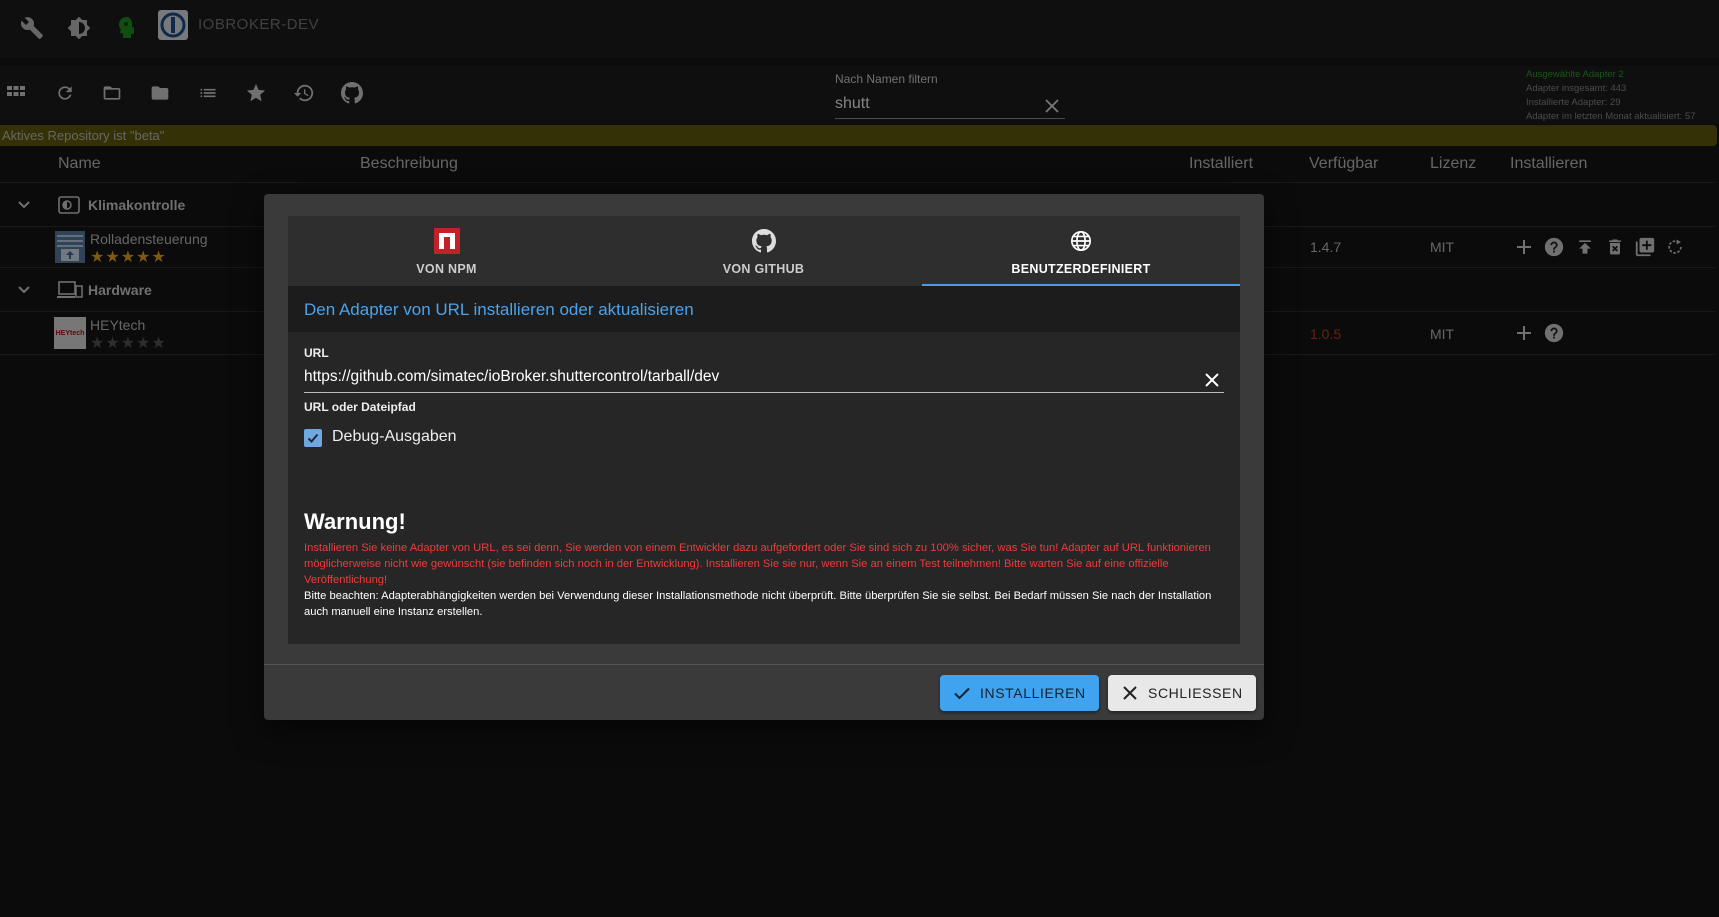 The width and height of the screenshot is (1719, 917). Describe the element at coordinates (962, 693) in the screenshot. I see `check-icon` at that location.